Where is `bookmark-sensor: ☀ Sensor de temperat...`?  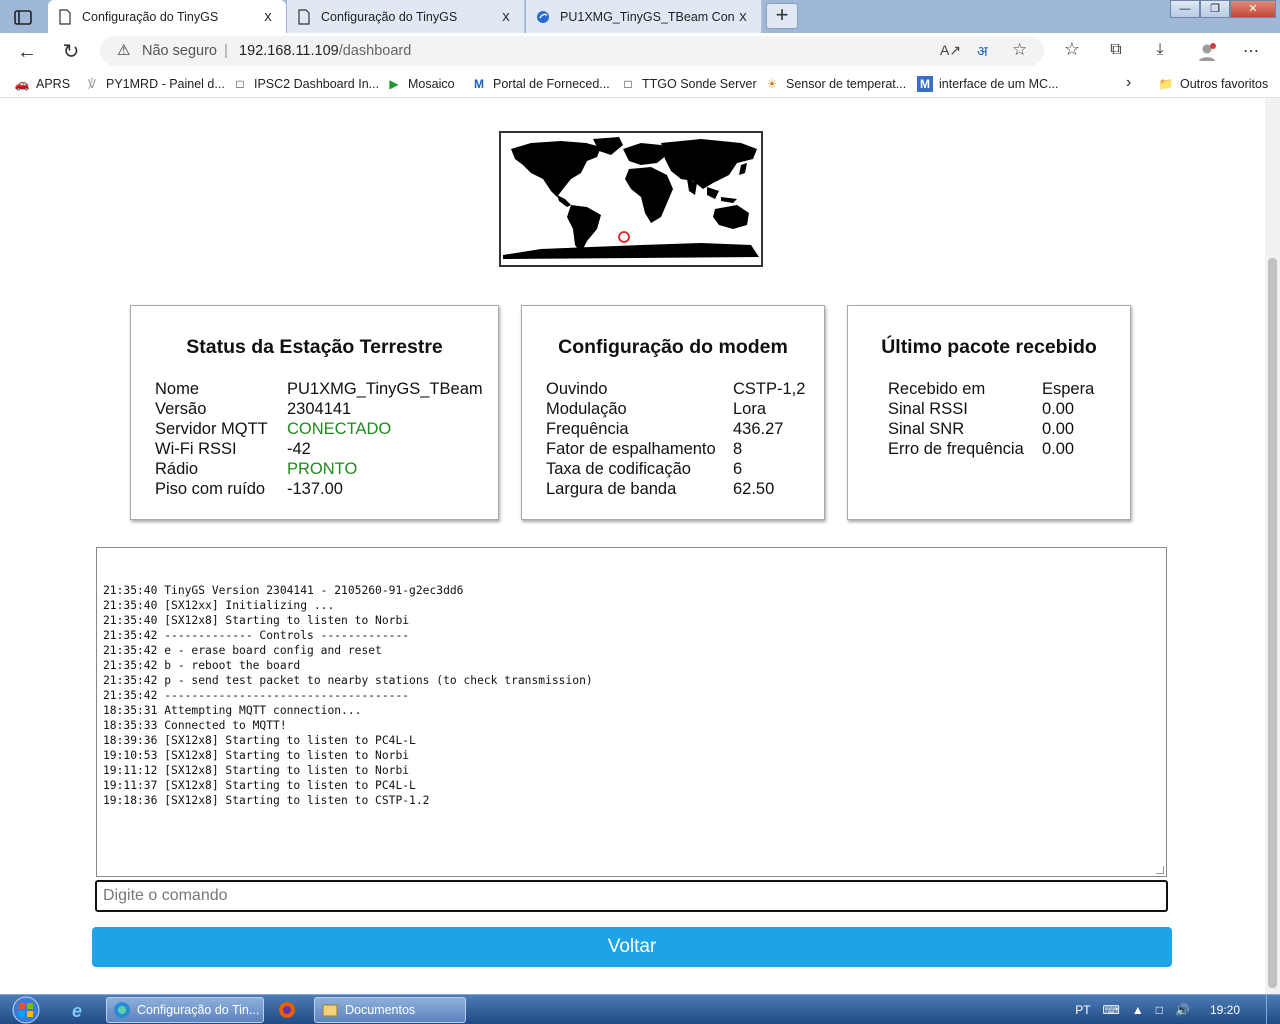 bookmark-sensor: ☀ Sensor de temperat... is located at coordinates (835, 84).